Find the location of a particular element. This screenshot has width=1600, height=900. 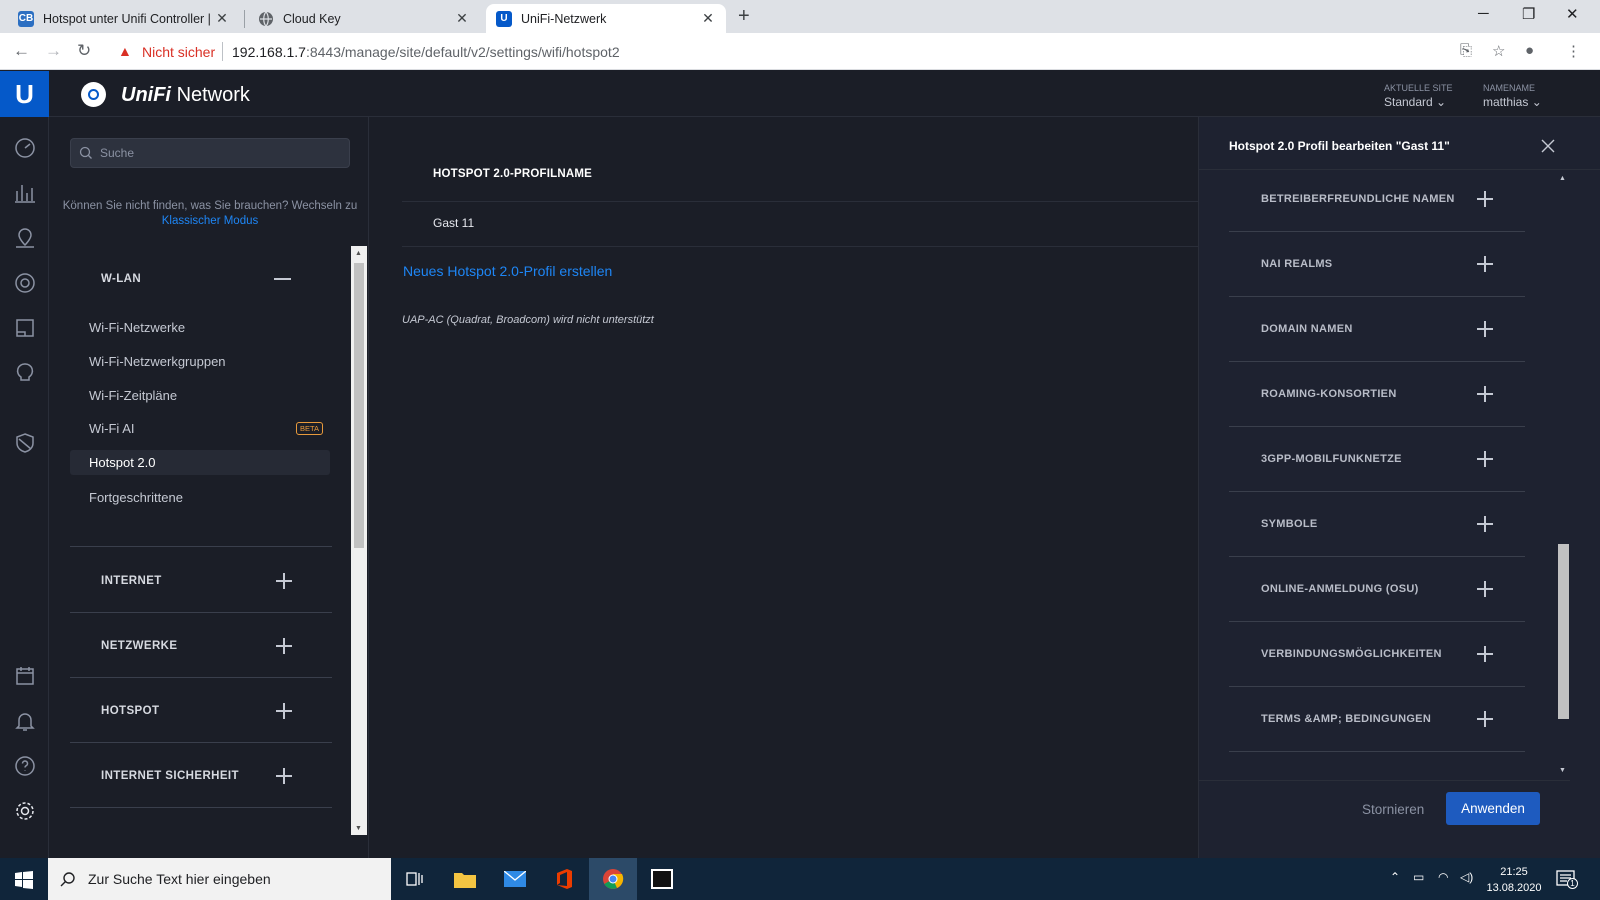

cancel-button: Stornieren is located at coordinates (1393, 809).